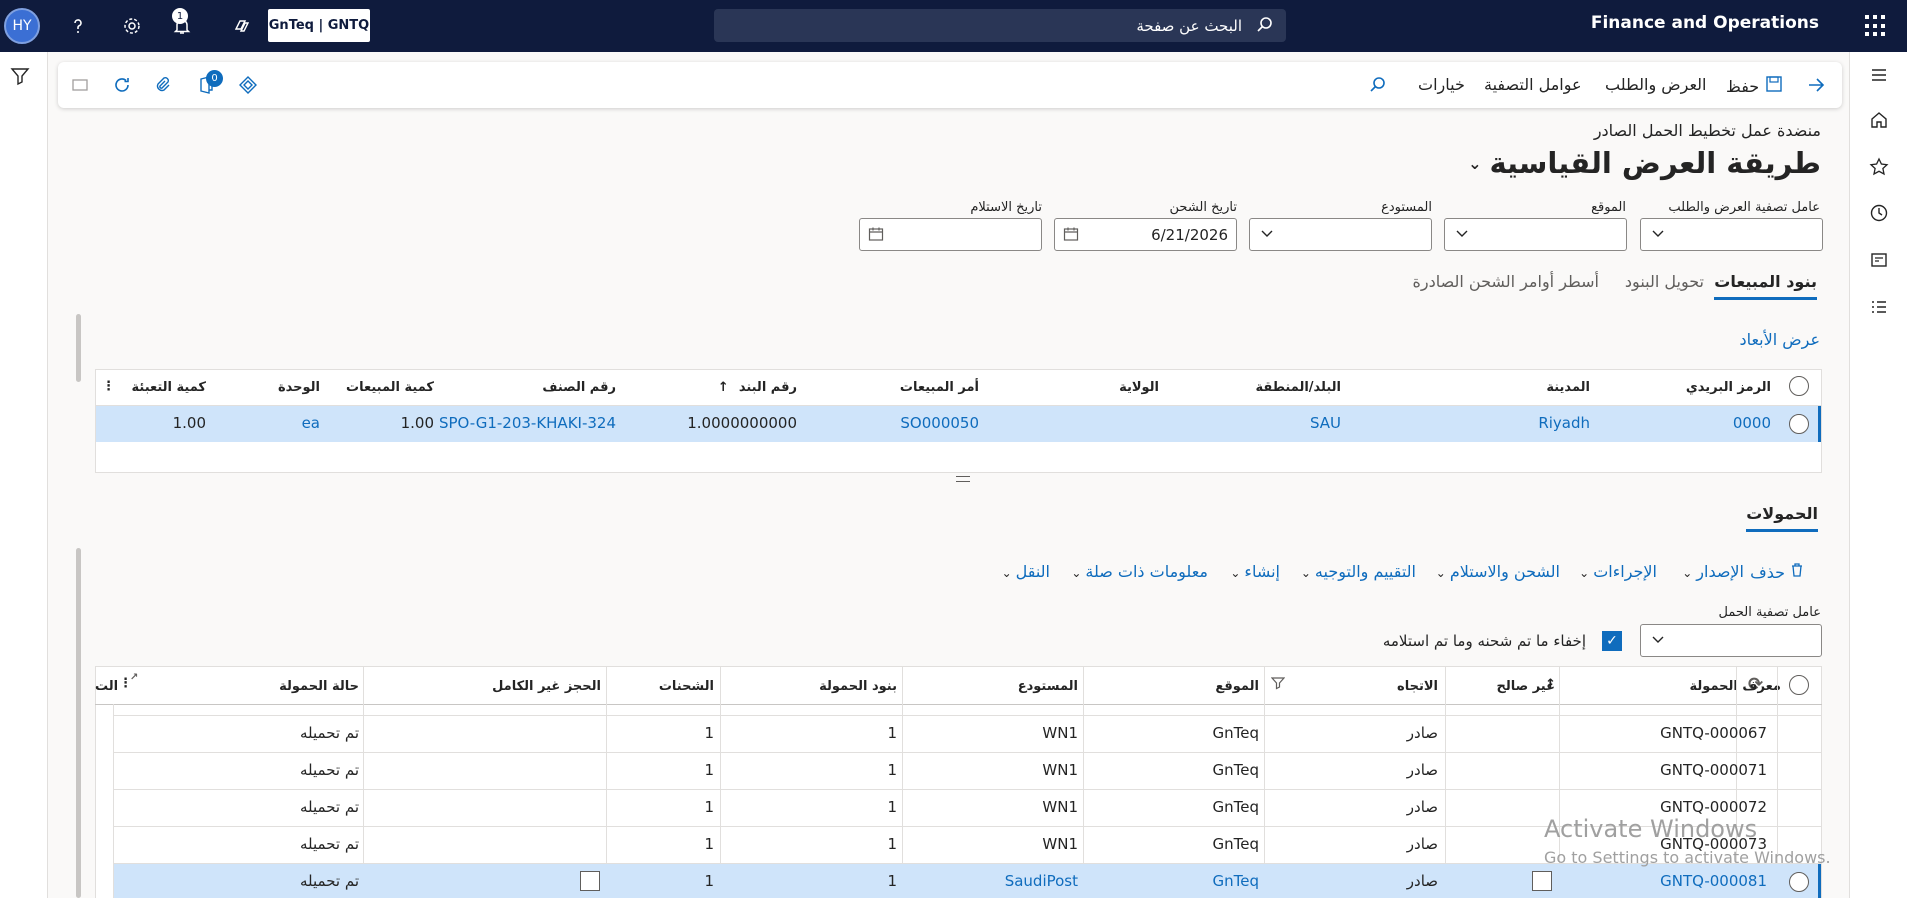 This screenshot has height=898, width=1907. I want to click on col-direction: الاتجاه, so click(1417, 686).